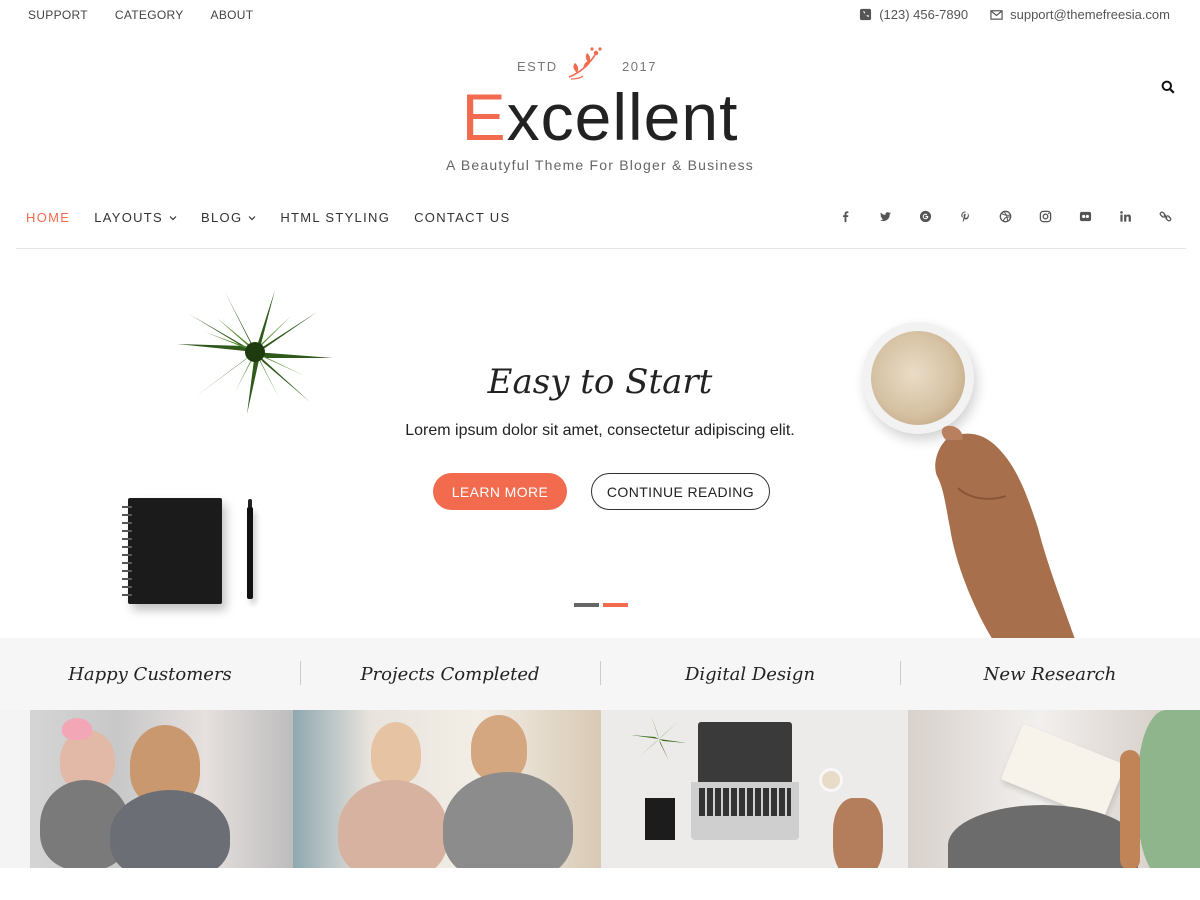 The height and width of the screenshot is (900, 1200). I want to click on nav-item-label: CONTACT US, so click(462, 217).